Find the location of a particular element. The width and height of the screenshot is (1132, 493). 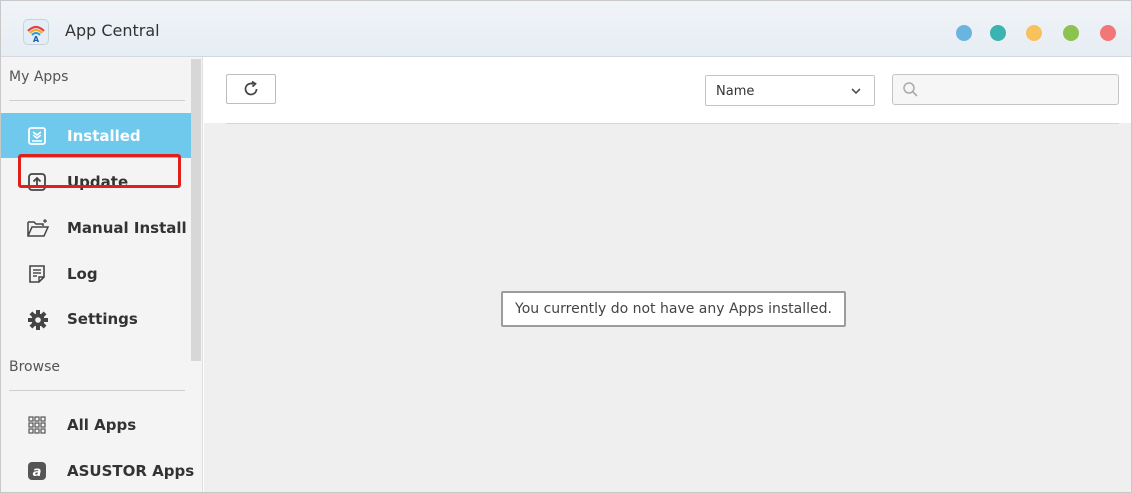

window-dot-green is located at coordinates (1071, 33).